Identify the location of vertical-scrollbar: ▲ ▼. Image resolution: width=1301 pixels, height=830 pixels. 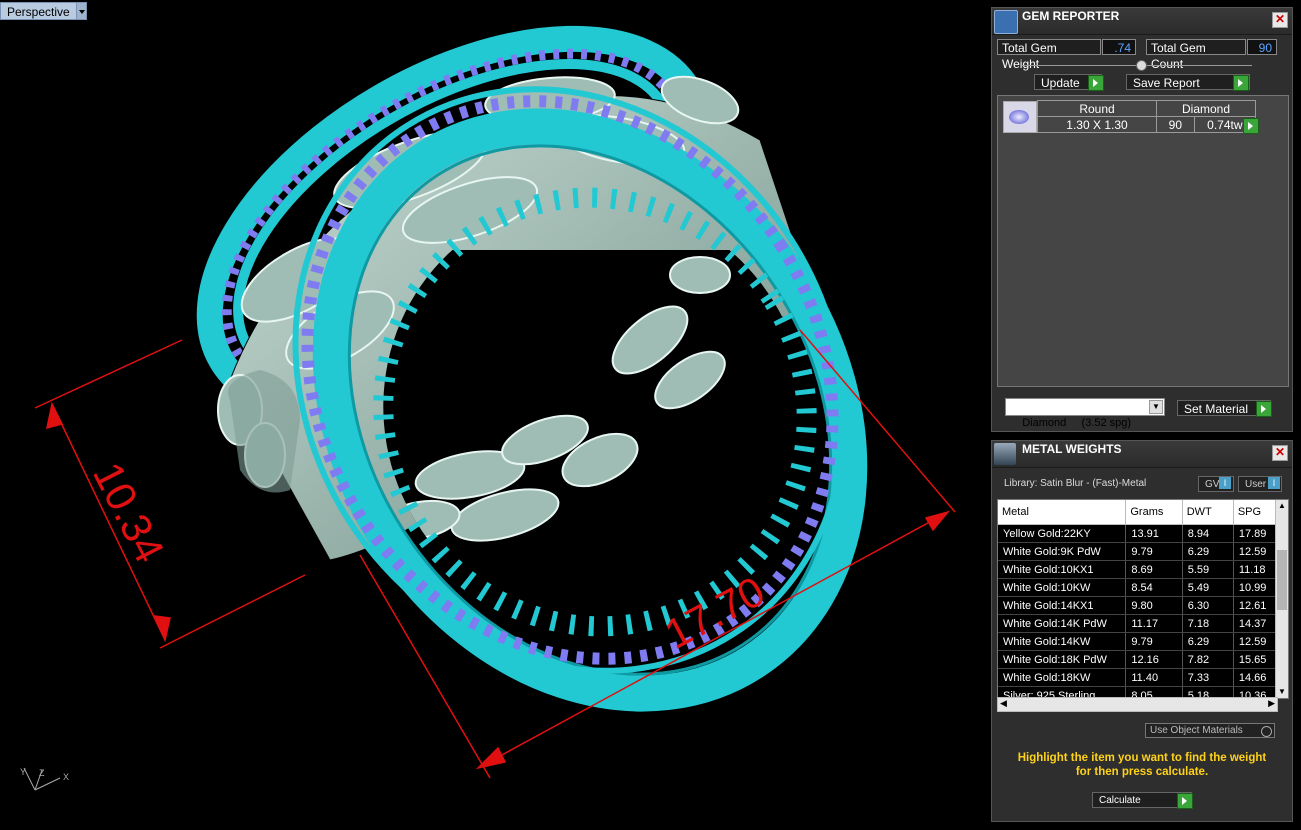
(1281, 599).